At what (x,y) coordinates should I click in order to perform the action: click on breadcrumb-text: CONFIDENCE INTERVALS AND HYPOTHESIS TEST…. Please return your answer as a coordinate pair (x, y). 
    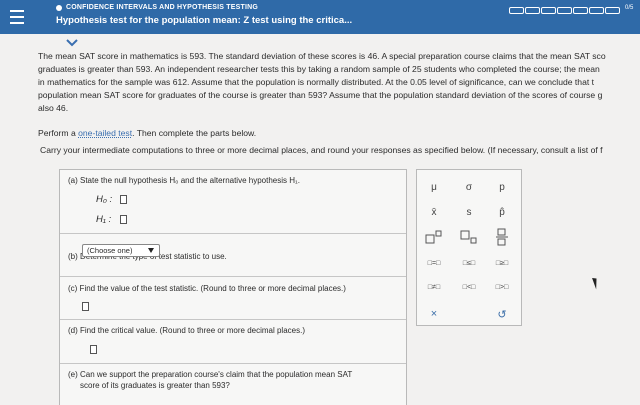
    Looking at the image, I should click on (162, 7).